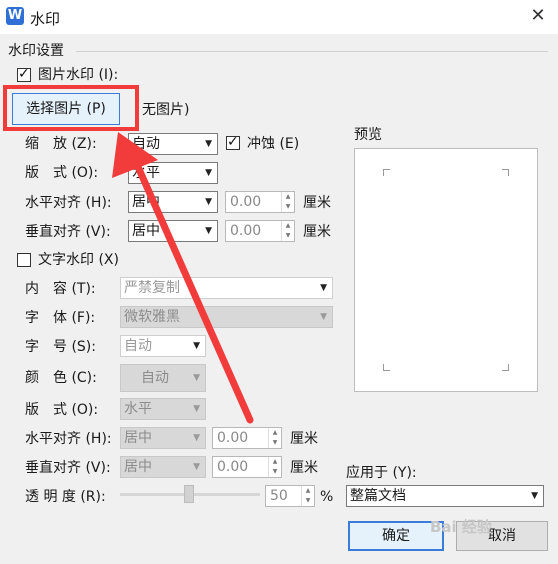  Describe the element at coordinates (461, 527) in the screenshot. I see `baidu-watermark: Bai 经验` at that location.